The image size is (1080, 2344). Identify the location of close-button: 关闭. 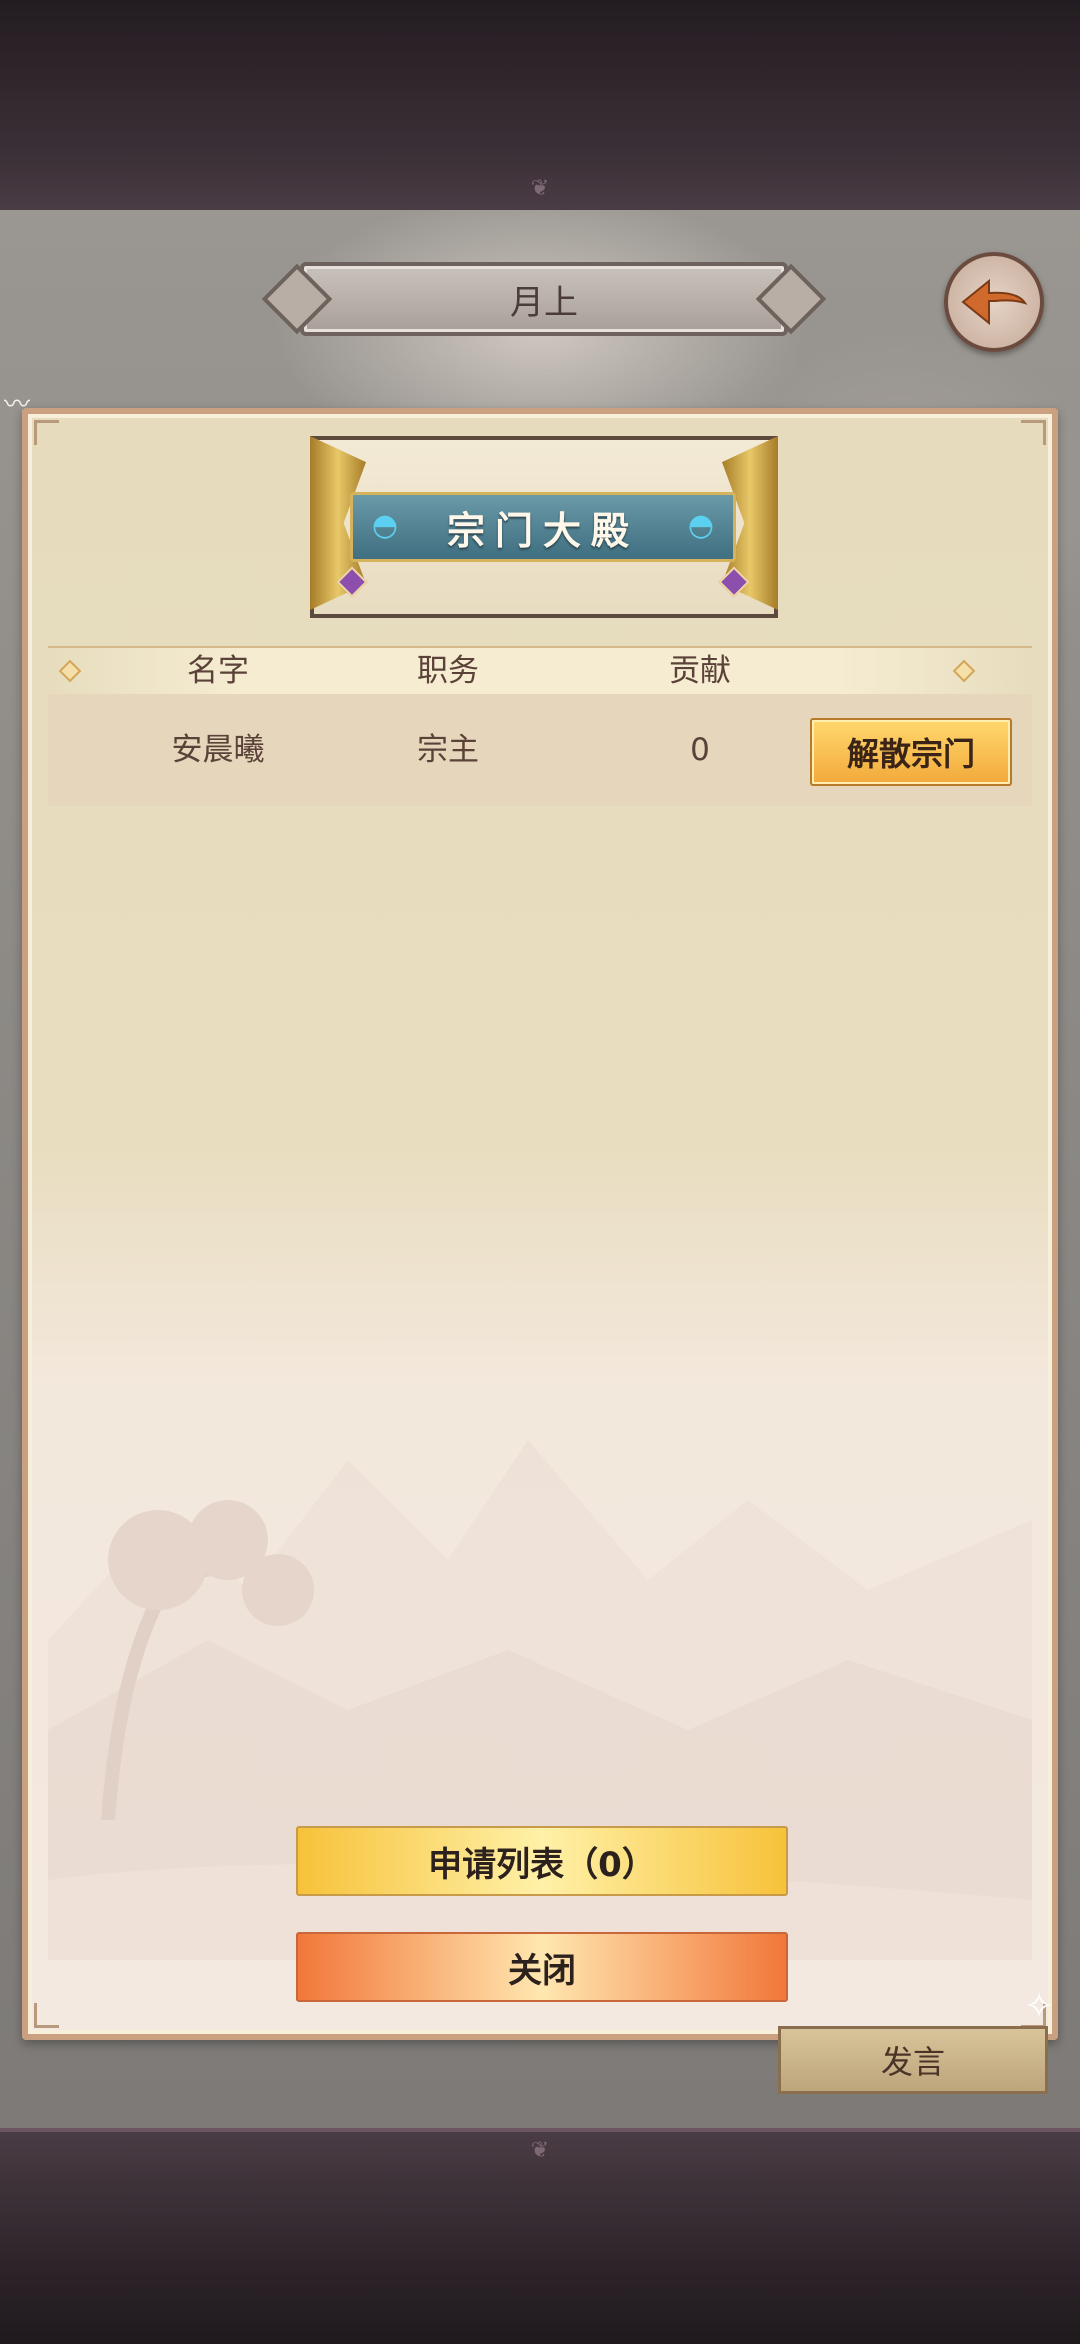
(542, 1967).